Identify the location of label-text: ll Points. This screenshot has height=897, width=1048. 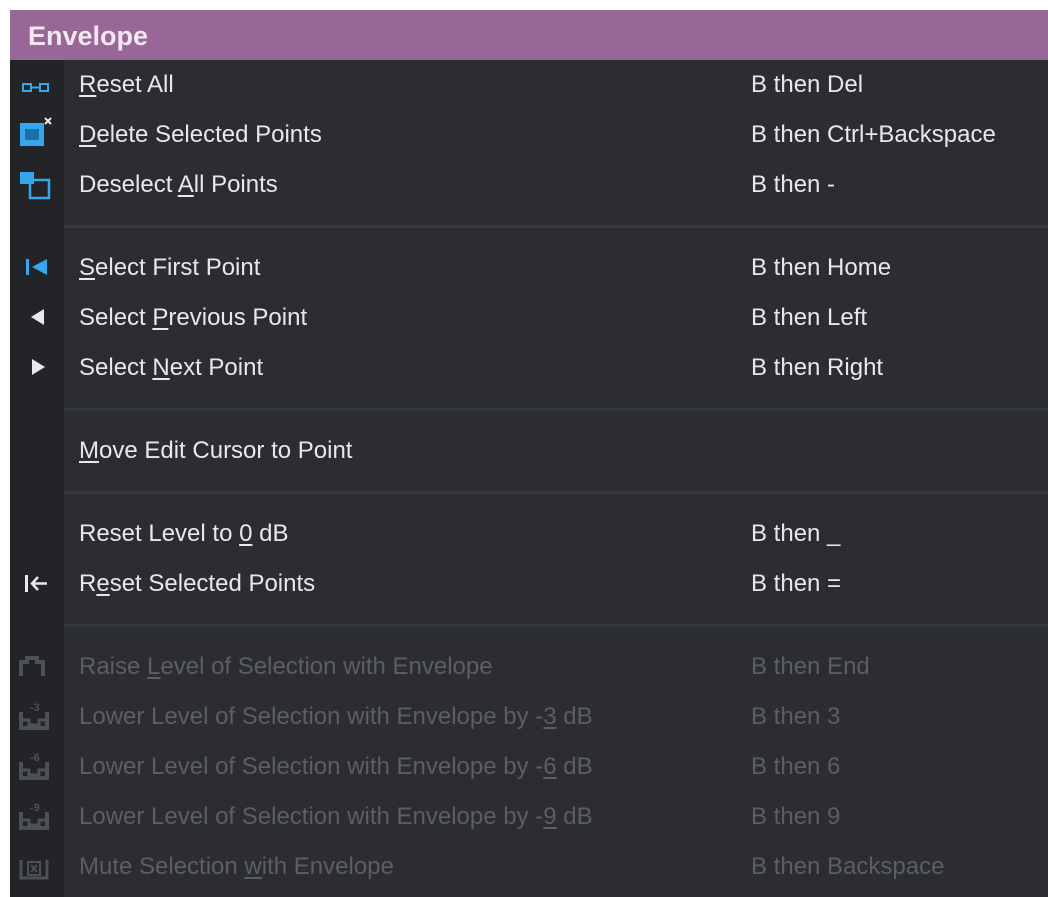
(235, 184).